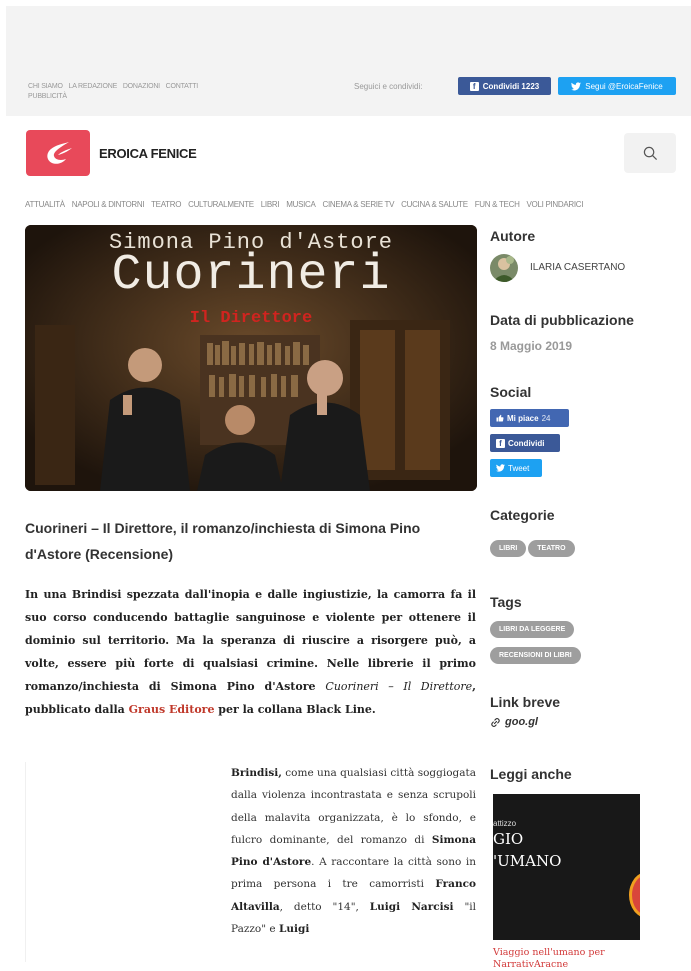 This screenshot has height=971, width=691. I want to click on readmore-heading: Leggi anche, so click(531, 774).